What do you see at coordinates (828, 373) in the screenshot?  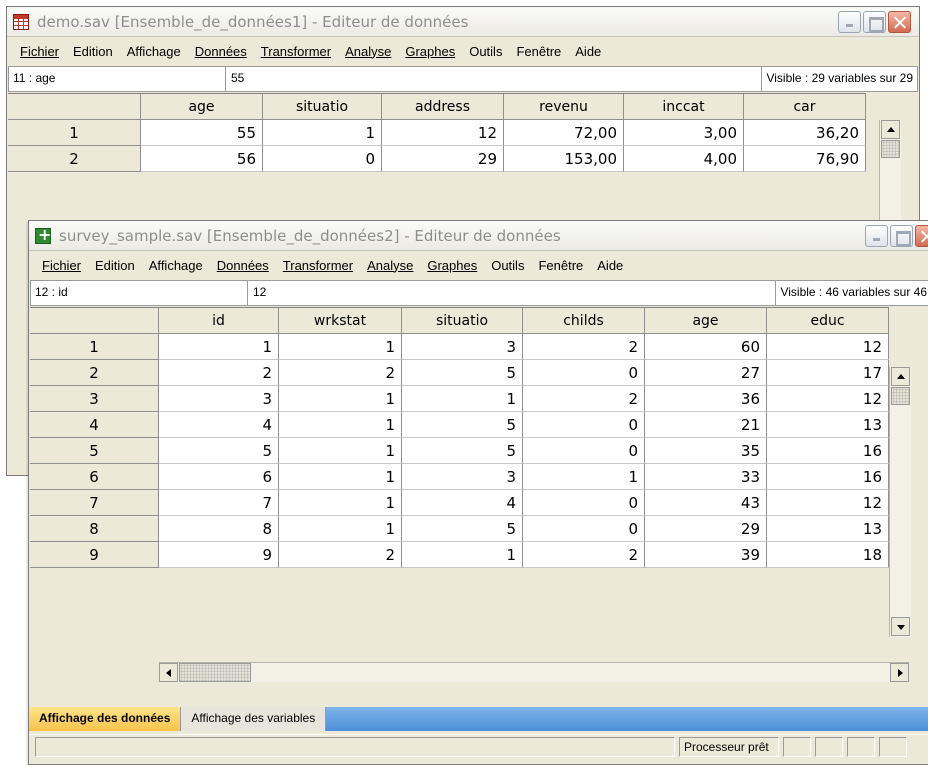 I see `data-cell: 17` at bounding box center [828, 373].